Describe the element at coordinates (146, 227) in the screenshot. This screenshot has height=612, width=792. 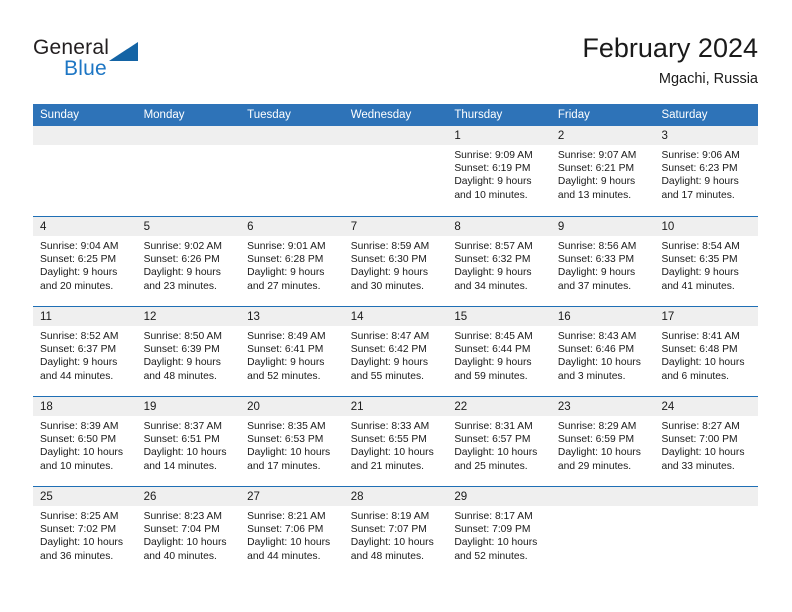
I see `day-number: 5` at that location.